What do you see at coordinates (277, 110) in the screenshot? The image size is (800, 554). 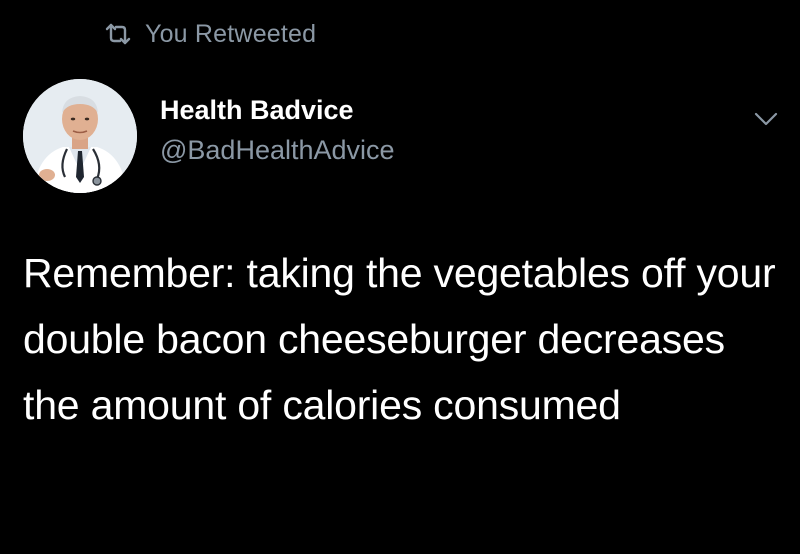 I see `author-display-name: Health Badvice` at bounding box center [277, 110].